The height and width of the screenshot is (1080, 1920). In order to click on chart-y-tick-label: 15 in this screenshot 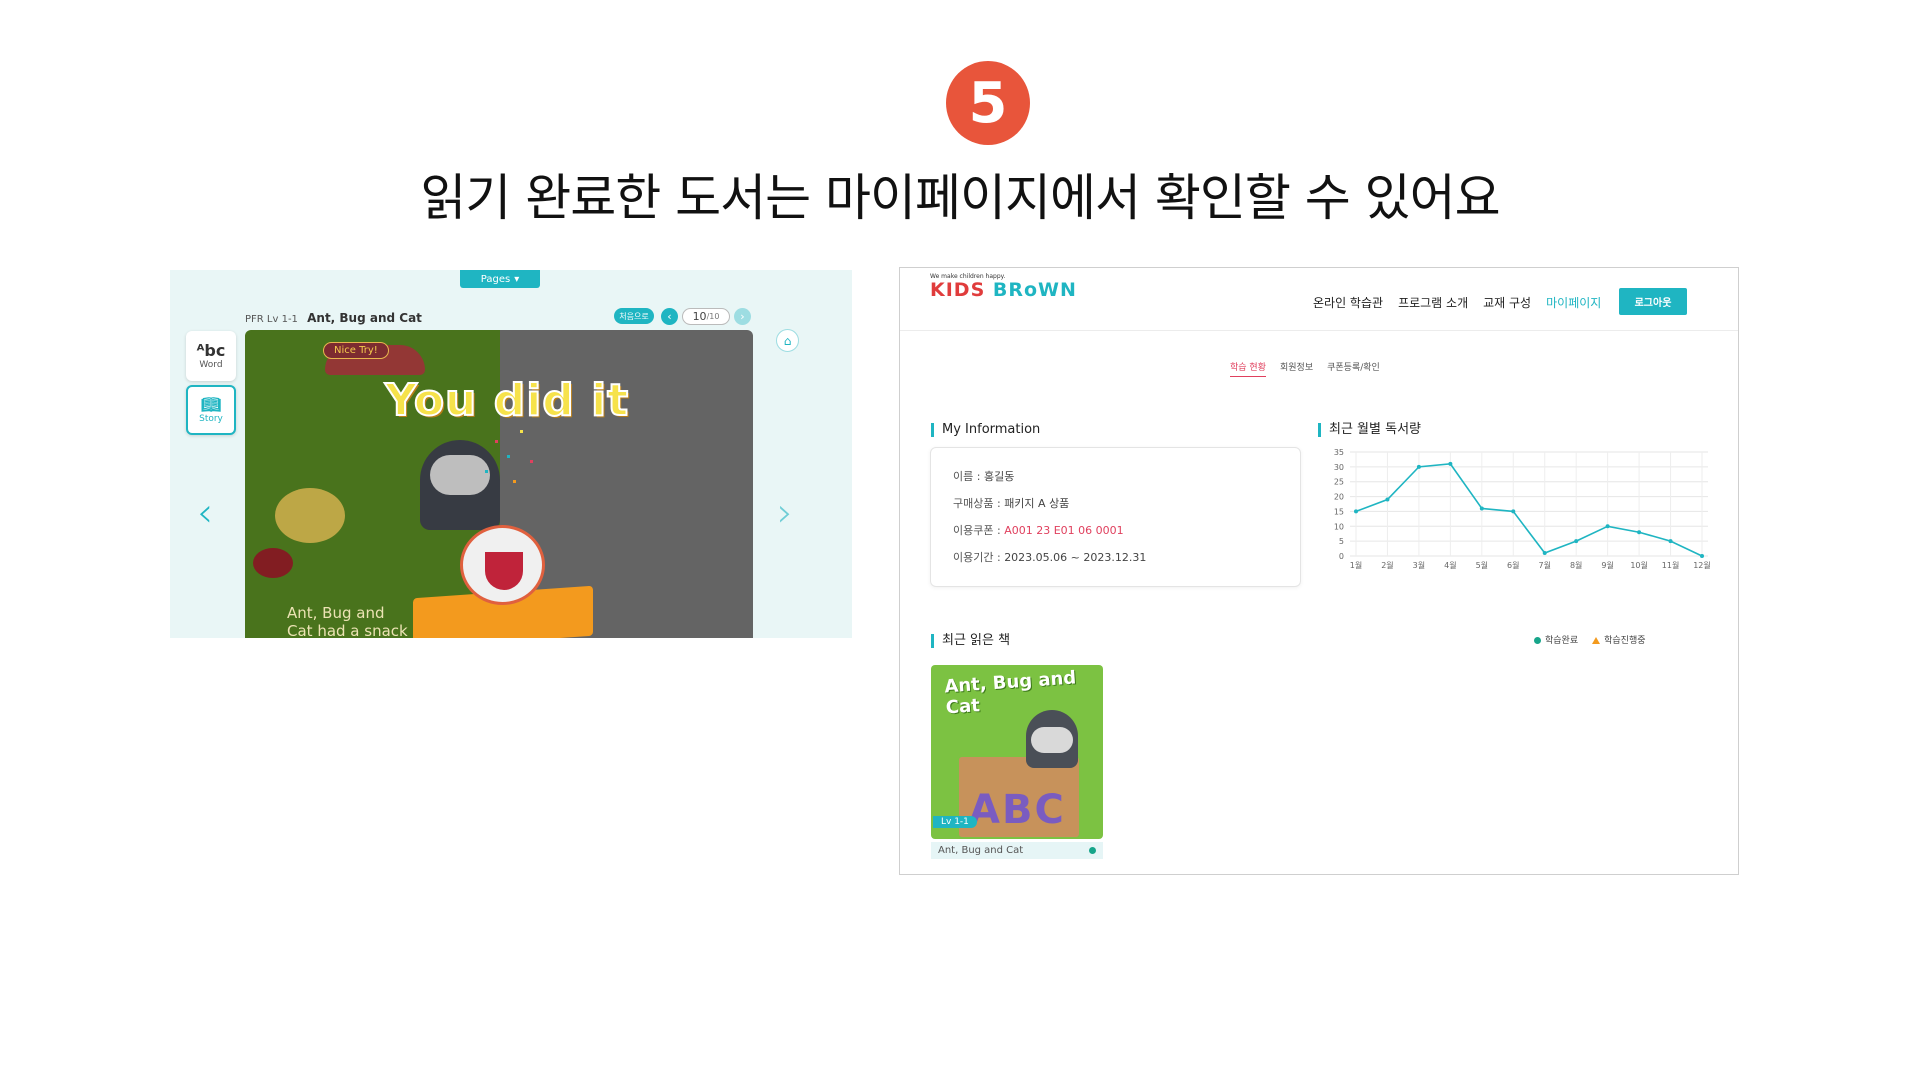, I will do `click(1339, 511)`.